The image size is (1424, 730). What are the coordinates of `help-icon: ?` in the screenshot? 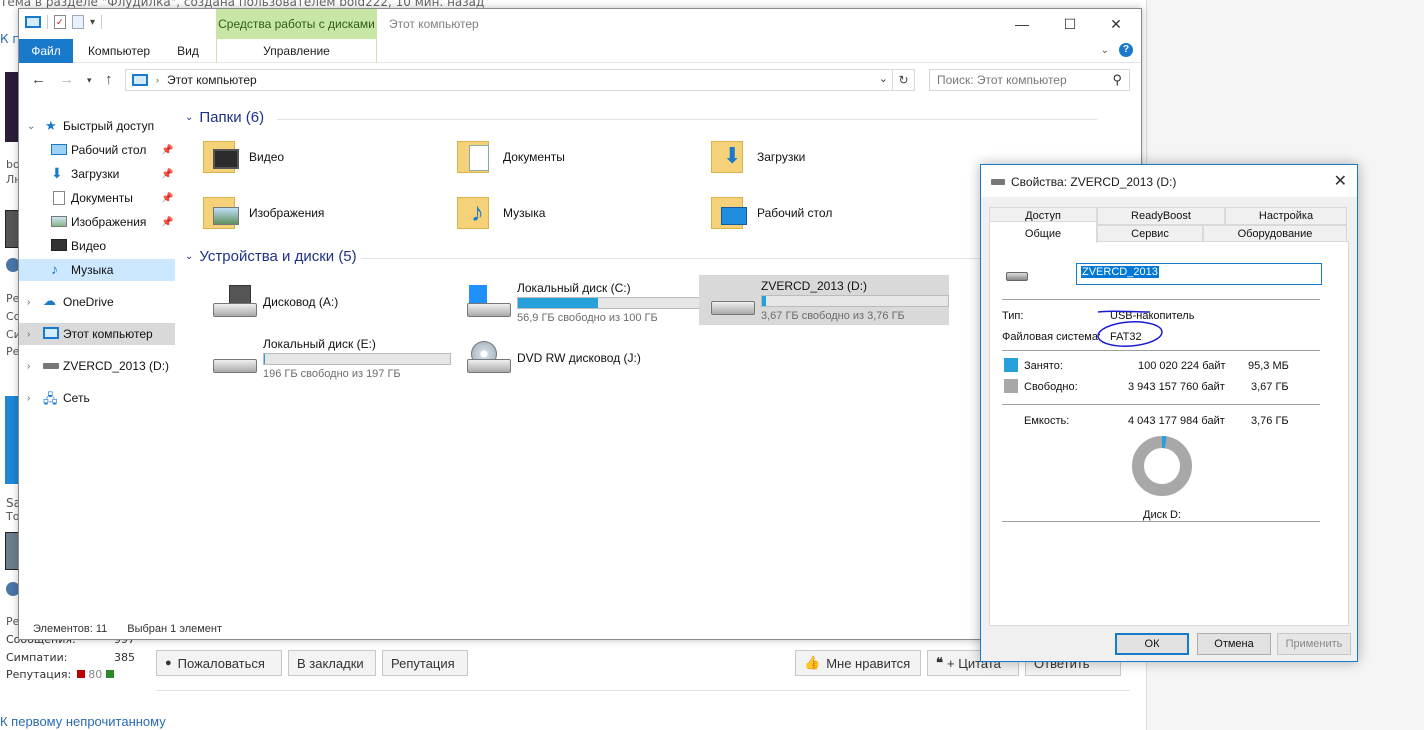 It's located at (1126, 50).